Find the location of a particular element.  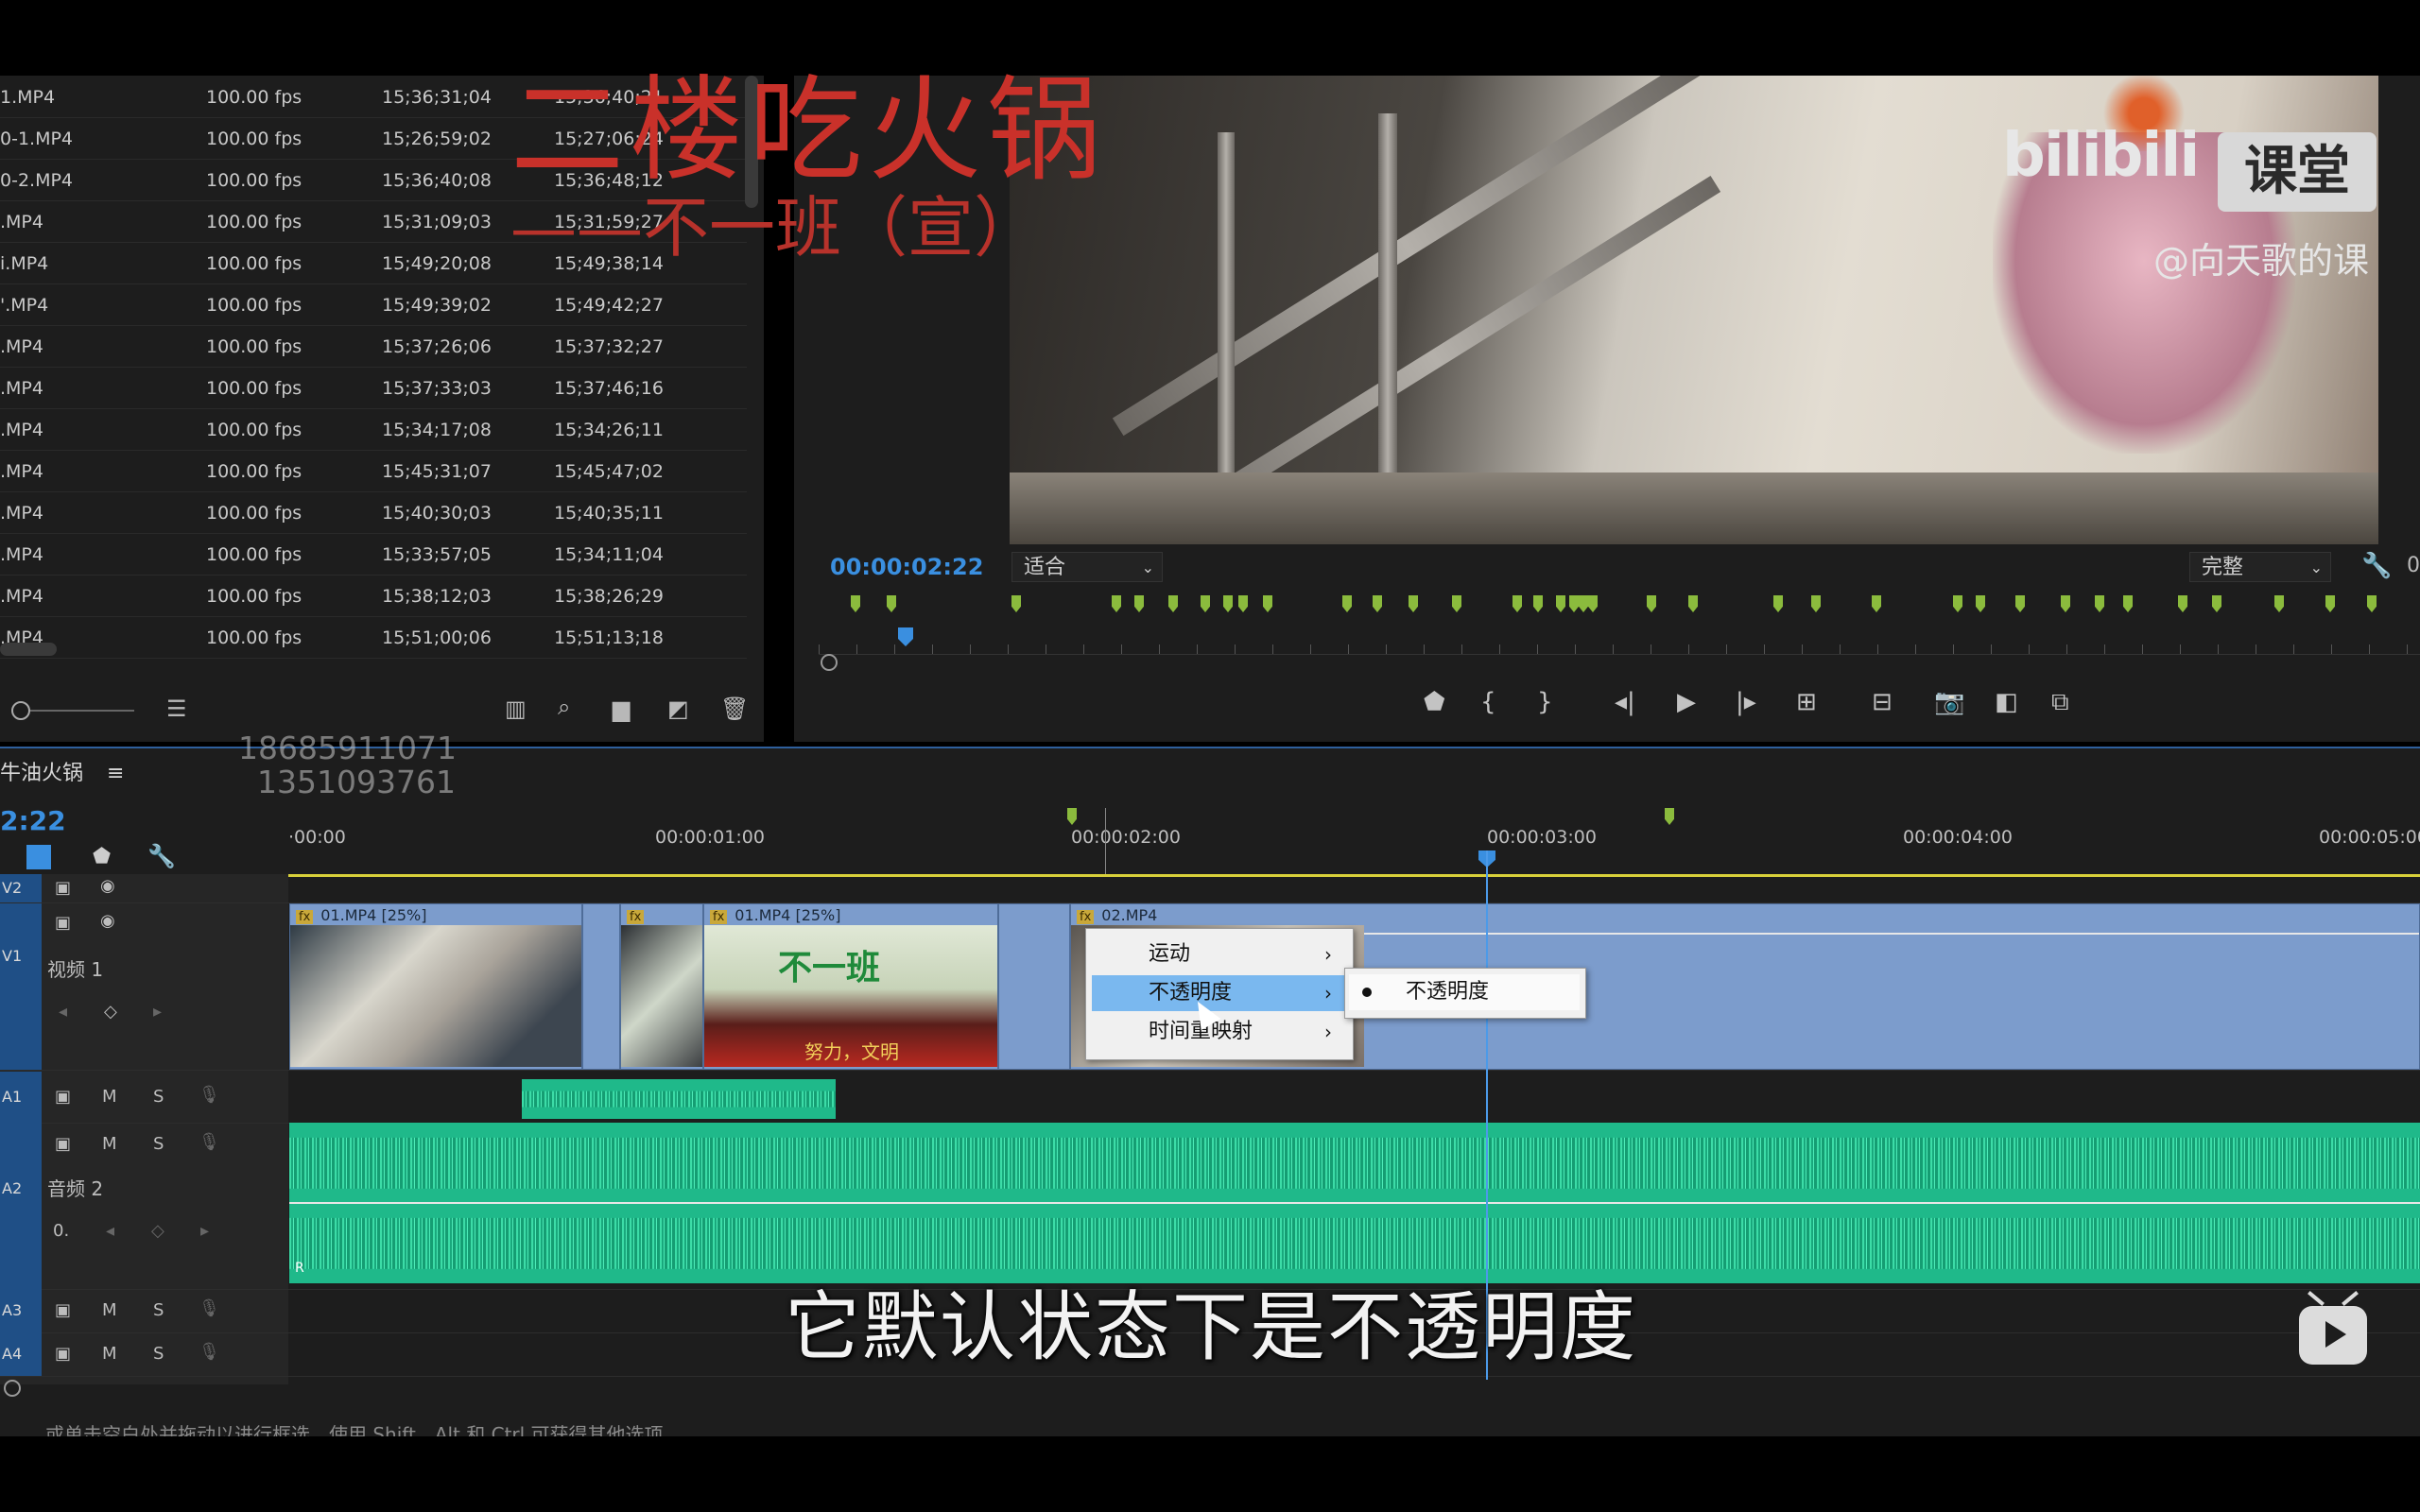

project-row: .MP4 100.00 fps 15;33;57;05 15;34;11;04 is located at coordinates (373, 554).